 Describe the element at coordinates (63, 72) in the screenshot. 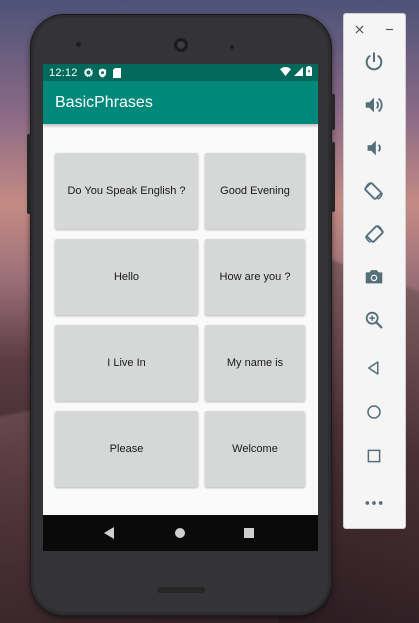

I see `status-time: 12:12` at that location.